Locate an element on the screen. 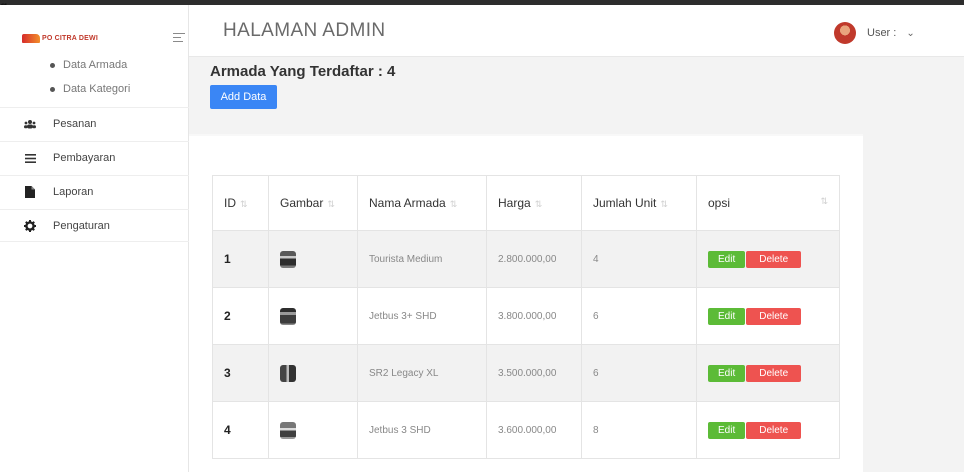 This screenshot has height=472, width=964. table-row: 4 Jetbus 3 SHD 3.600.000,00 8 Edit Delete is located at coordinates (526, 430).